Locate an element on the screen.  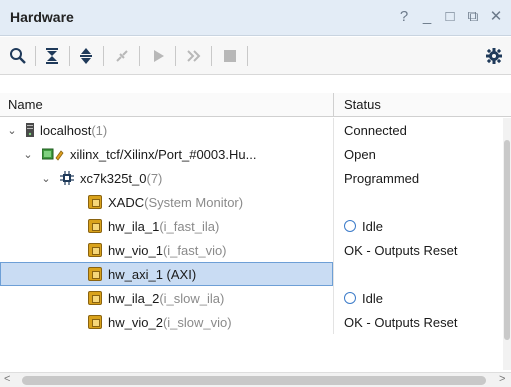
close-button: ✕ is located at coordinates (496, 17).